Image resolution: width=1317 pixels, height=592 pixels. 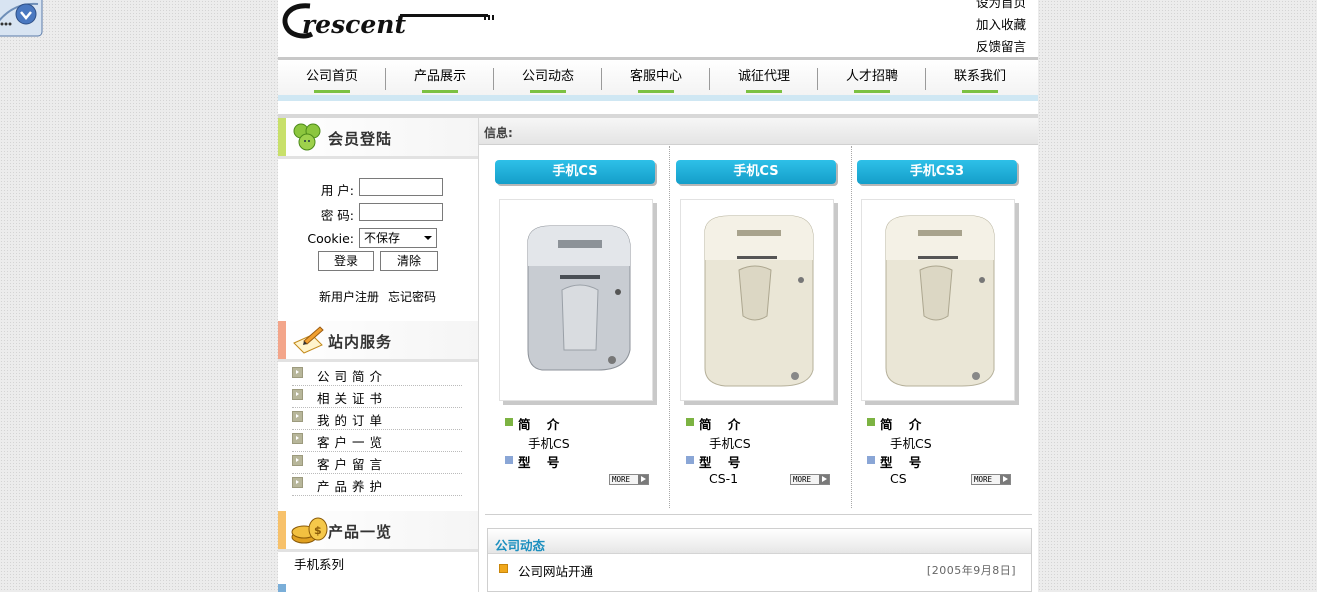 I want to click on login-title: 会员登陆, so click(x=360, y=139).